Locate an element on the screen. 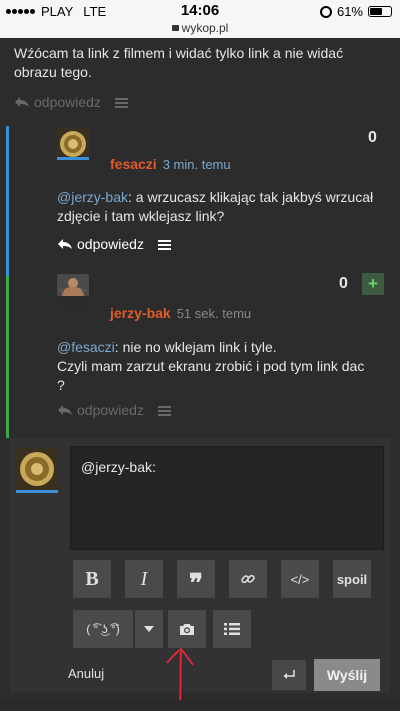 The image size is (400, 711). bottom-edge is located at coordinates (200, 705).